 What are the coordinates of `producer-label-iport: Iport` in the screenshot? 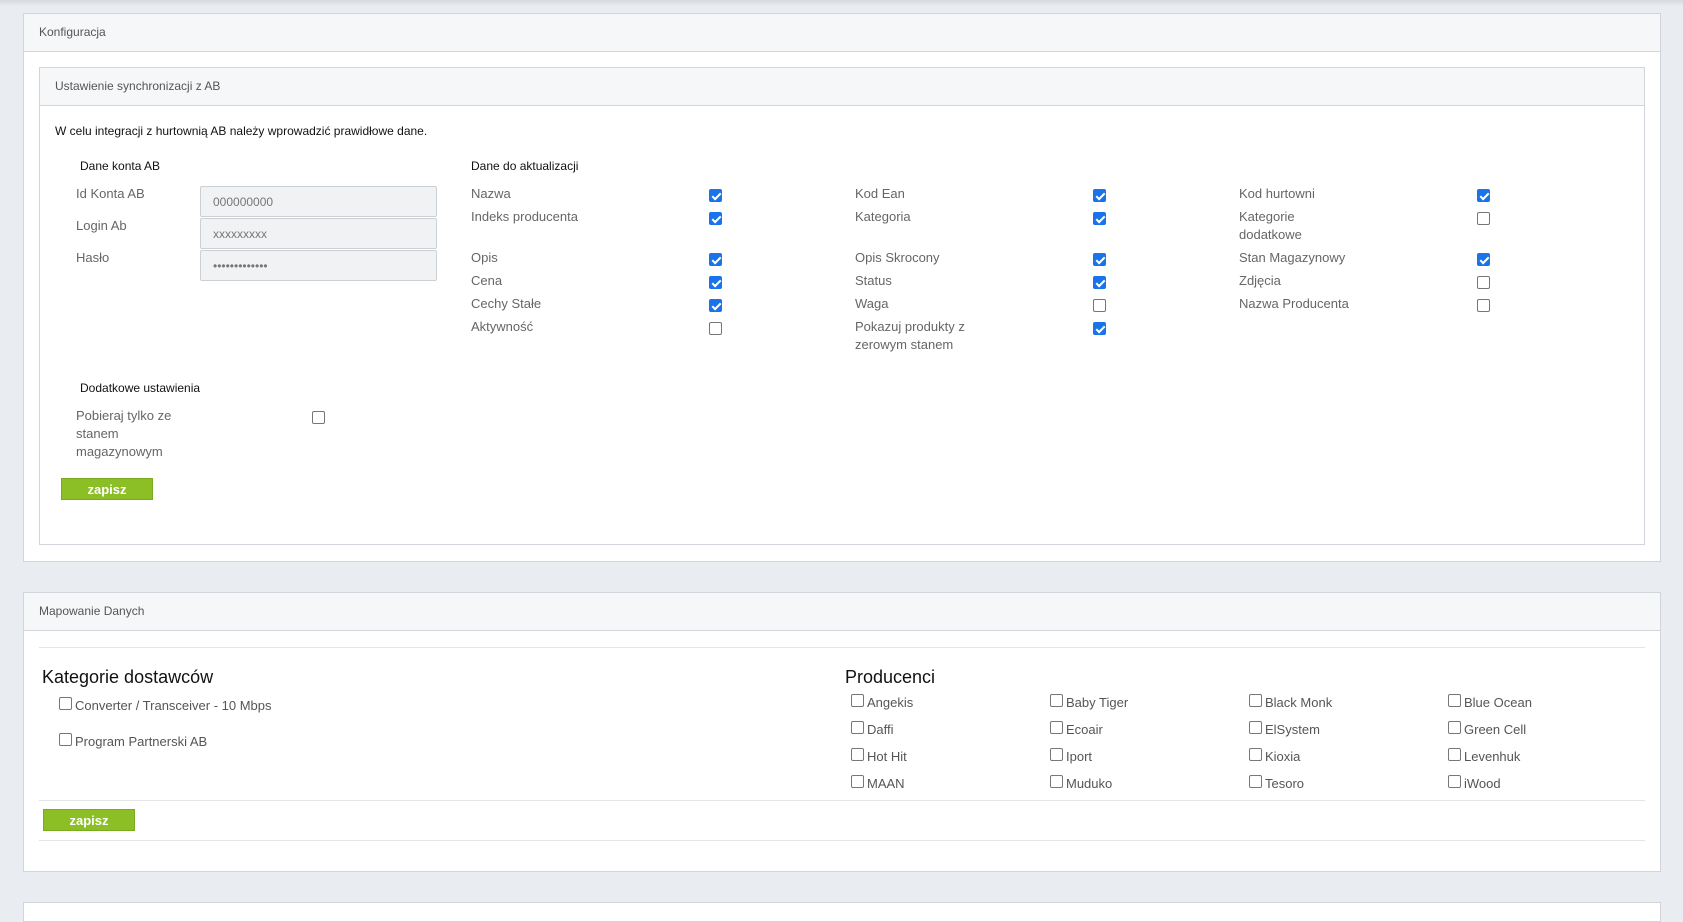 It's located at (1079, 756).